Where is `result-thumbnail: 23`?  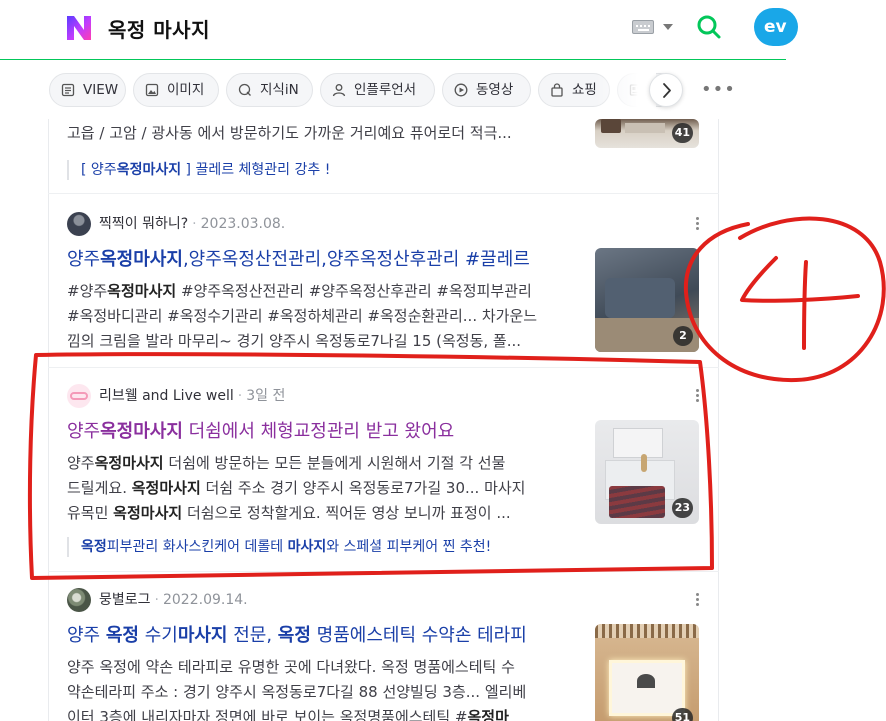
result-thumbnail: 23 is located at coordinates (647, 472).